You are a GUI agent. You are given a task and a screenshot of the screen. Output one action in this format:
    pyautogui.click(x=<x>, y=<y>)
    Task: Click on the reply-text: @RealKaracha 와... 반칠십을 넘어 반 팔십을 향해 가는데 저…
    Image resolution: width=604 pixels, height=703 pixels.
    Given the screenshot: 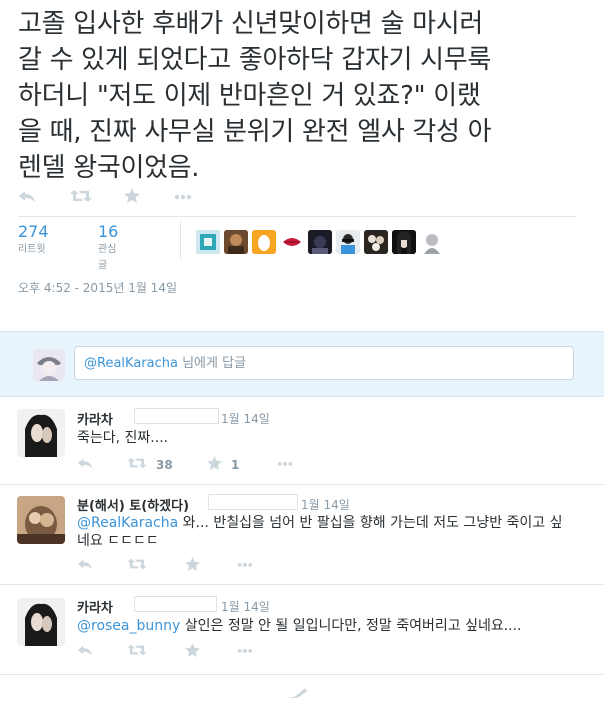 What is the action you would take?
    pyautogui.click(x=337, y=523)
    